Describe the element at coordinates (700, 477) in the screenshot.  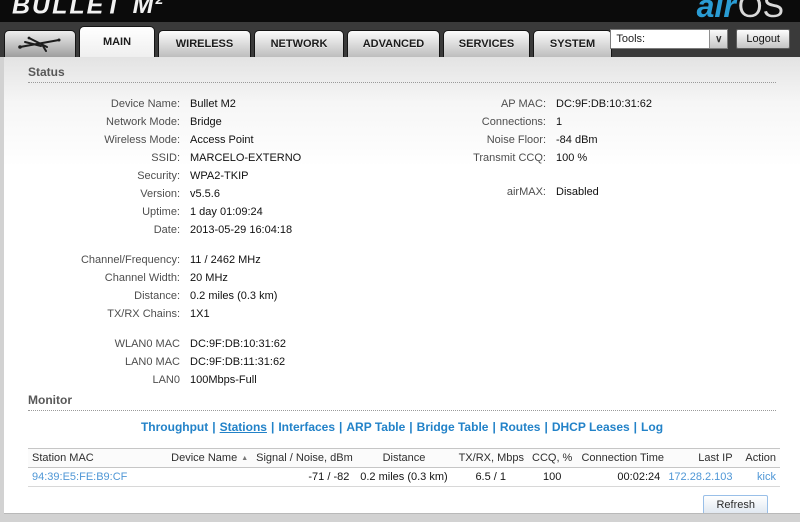
I see `station-last-ip-link: 172.28.2.103` at that location.